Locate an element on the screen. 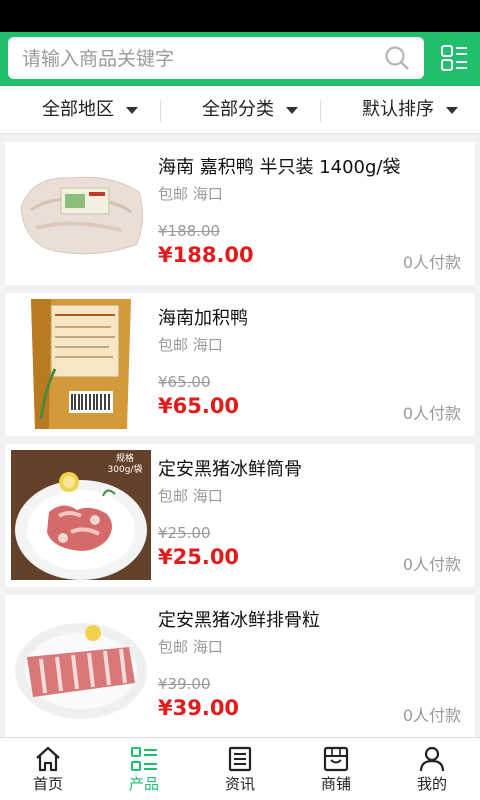 Image resolution: width=480 pixels, height=800 pixels. product-price: ¥188.00 is located at coordinates (206, 255).